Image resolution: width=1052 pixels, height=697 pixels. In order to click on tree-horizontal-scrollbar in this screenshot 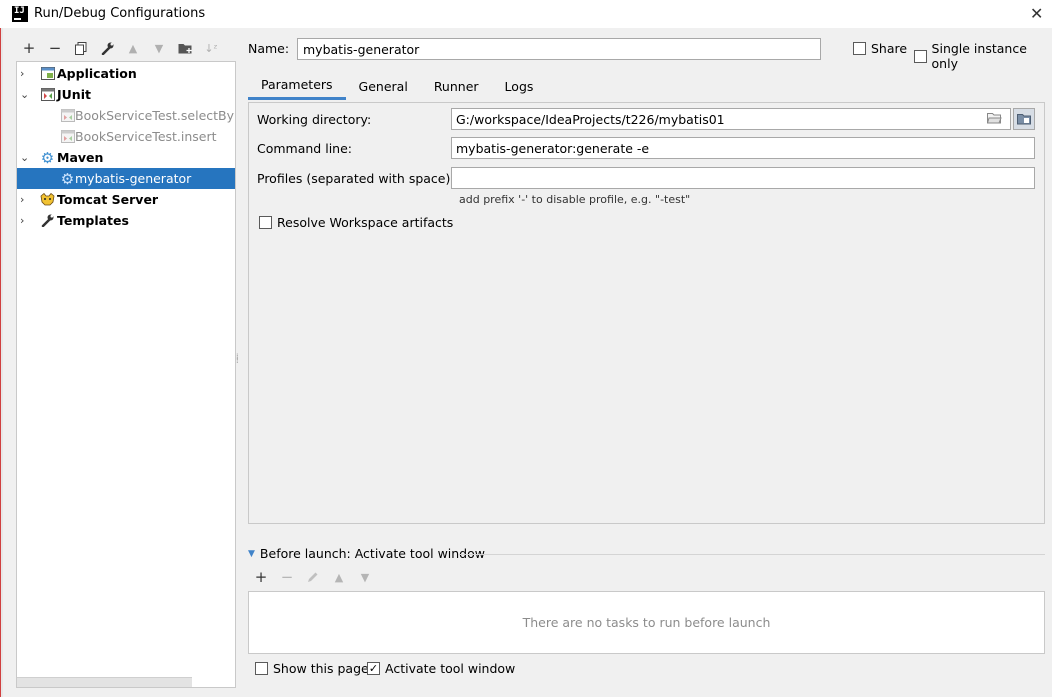, I will do `click(104, 682)`.